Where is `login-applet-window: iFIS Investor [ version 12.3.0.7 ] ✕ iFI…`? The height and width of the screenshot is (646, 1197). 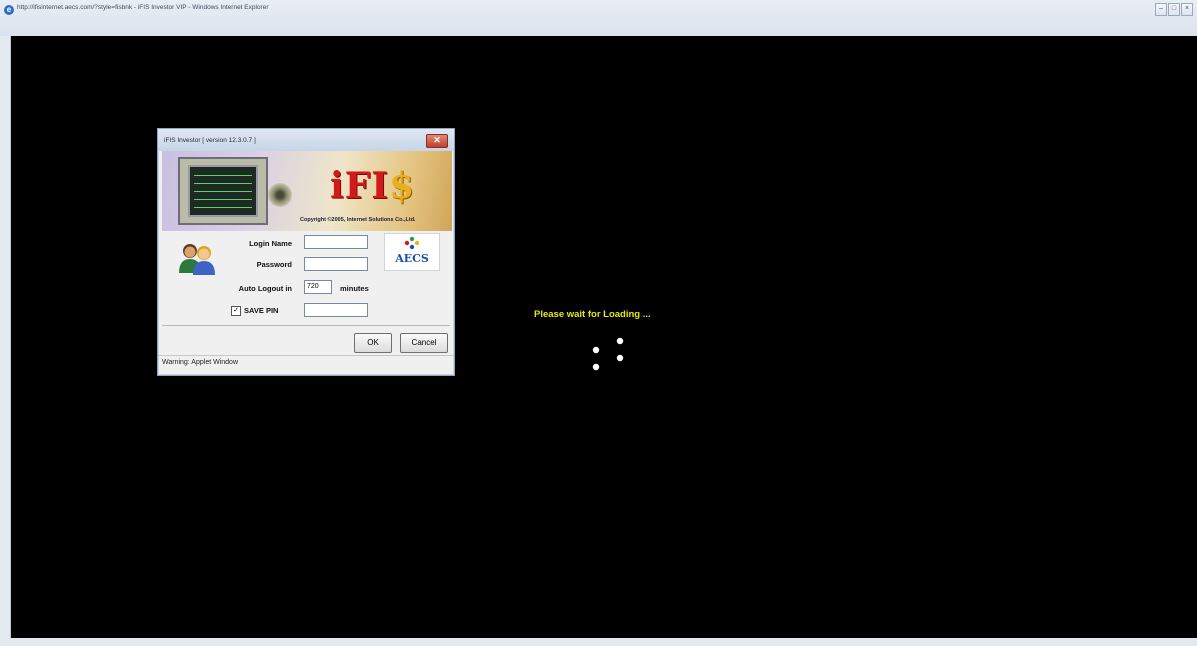 login-applet-window: iFIS Investor [ version 12.3.0.7 ] ✕ iFI… is located at coordinates (306, 252).